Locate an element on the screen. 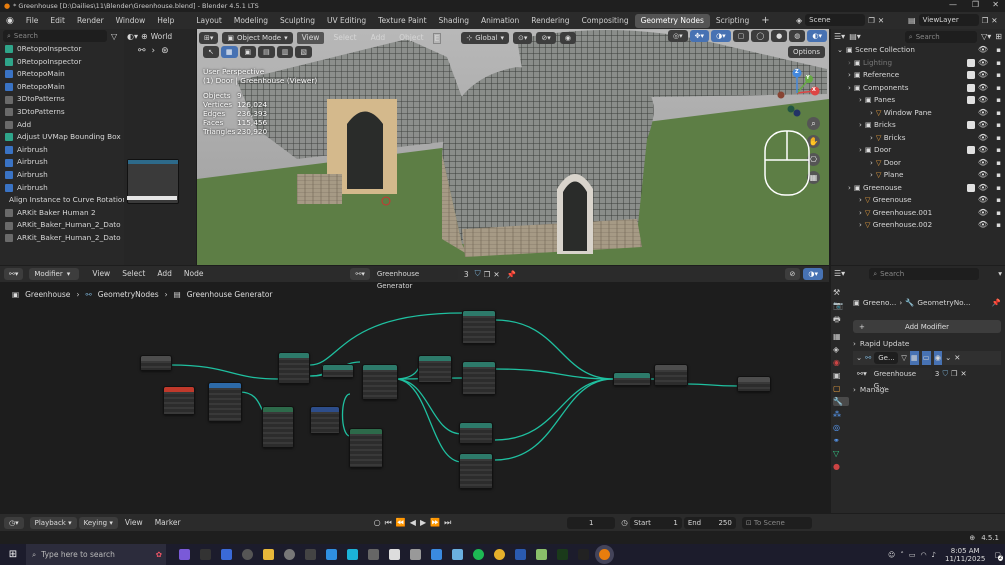  snap-icon: ⊘▾ is located at coordinates (546, 38).